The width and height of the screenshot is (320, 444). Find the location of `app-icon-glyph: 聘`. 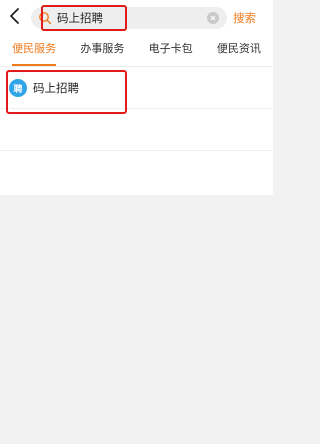

app-icon-glyph: 聘 is located at coordinates (18, 89).